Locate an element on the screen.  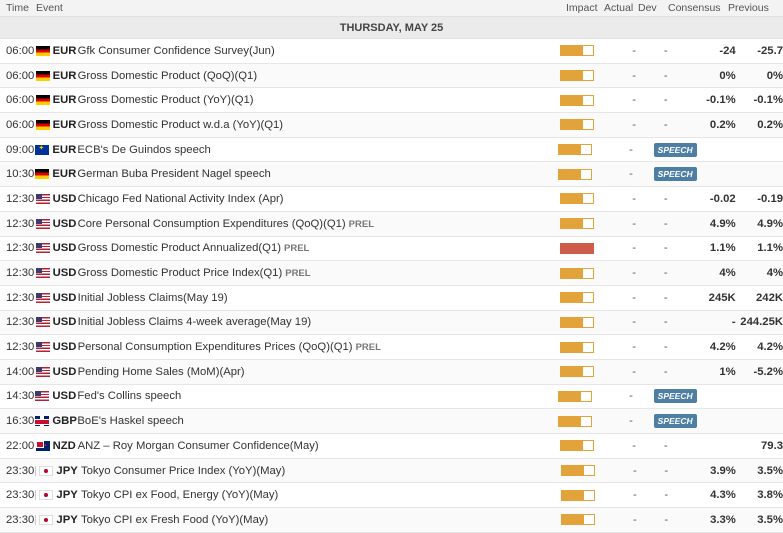
table-row: 09:00 EURECB's De Guindos speech - SPEECH is located at coordinates (391, 150).